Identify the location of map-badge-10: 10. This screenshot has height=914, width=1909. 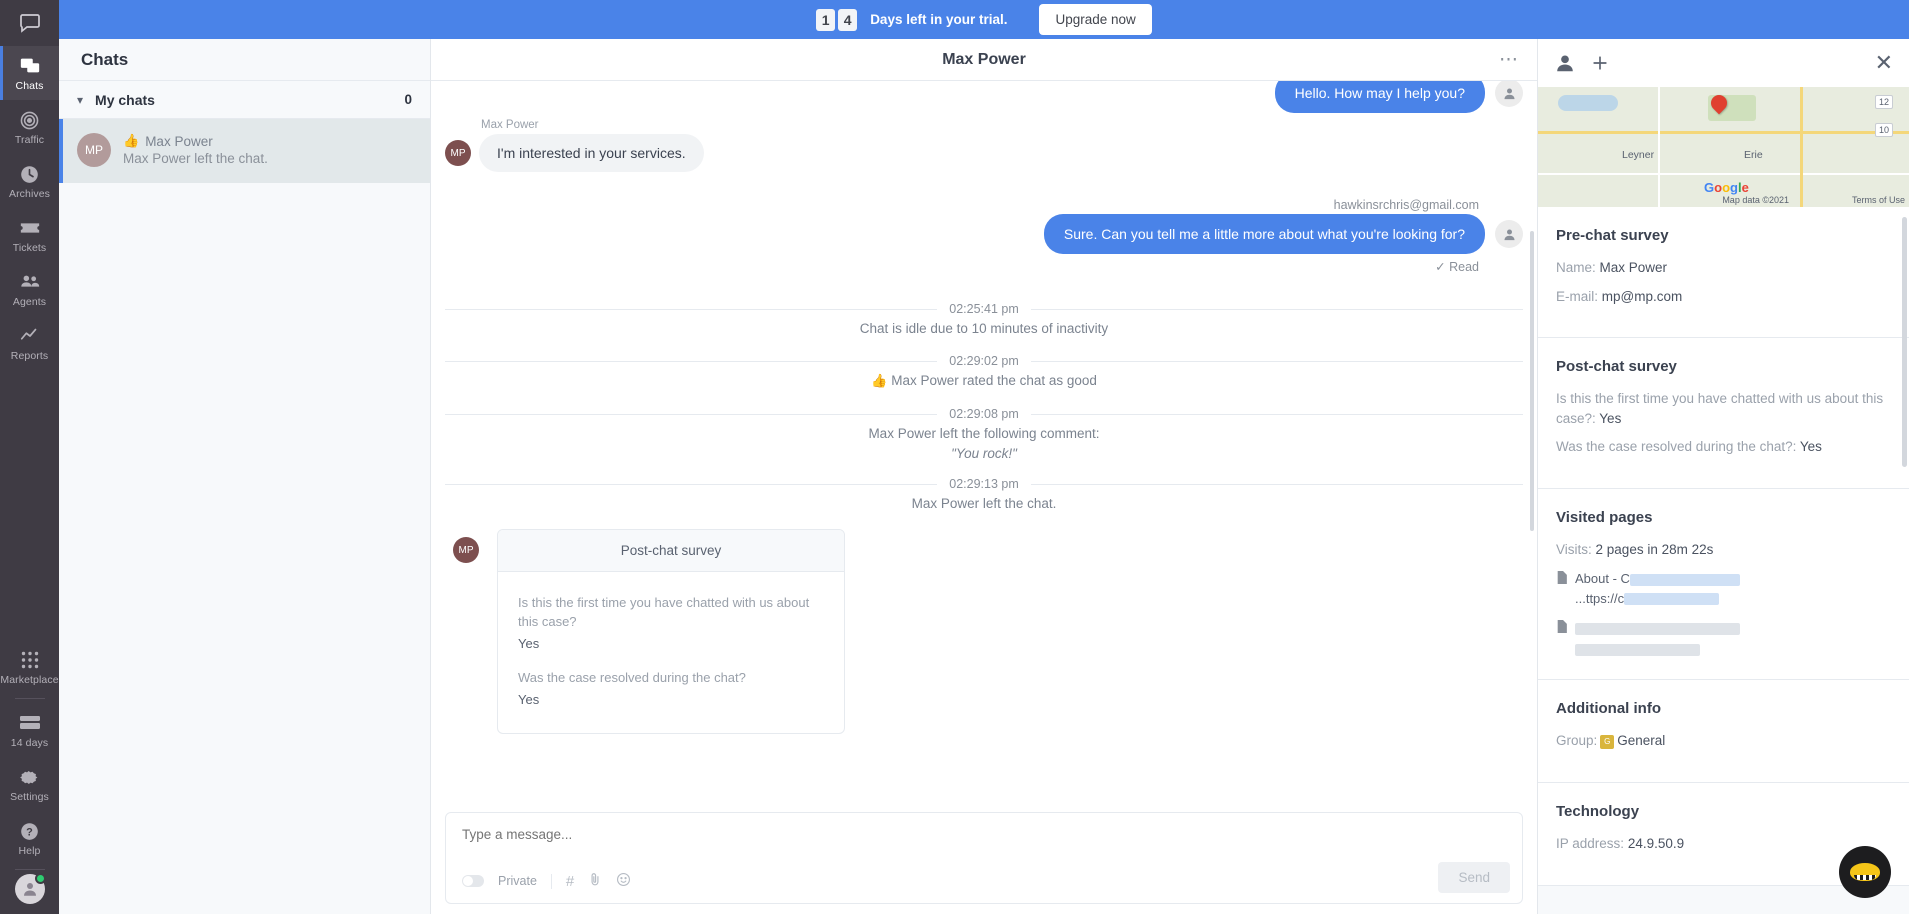
(1883, 130).